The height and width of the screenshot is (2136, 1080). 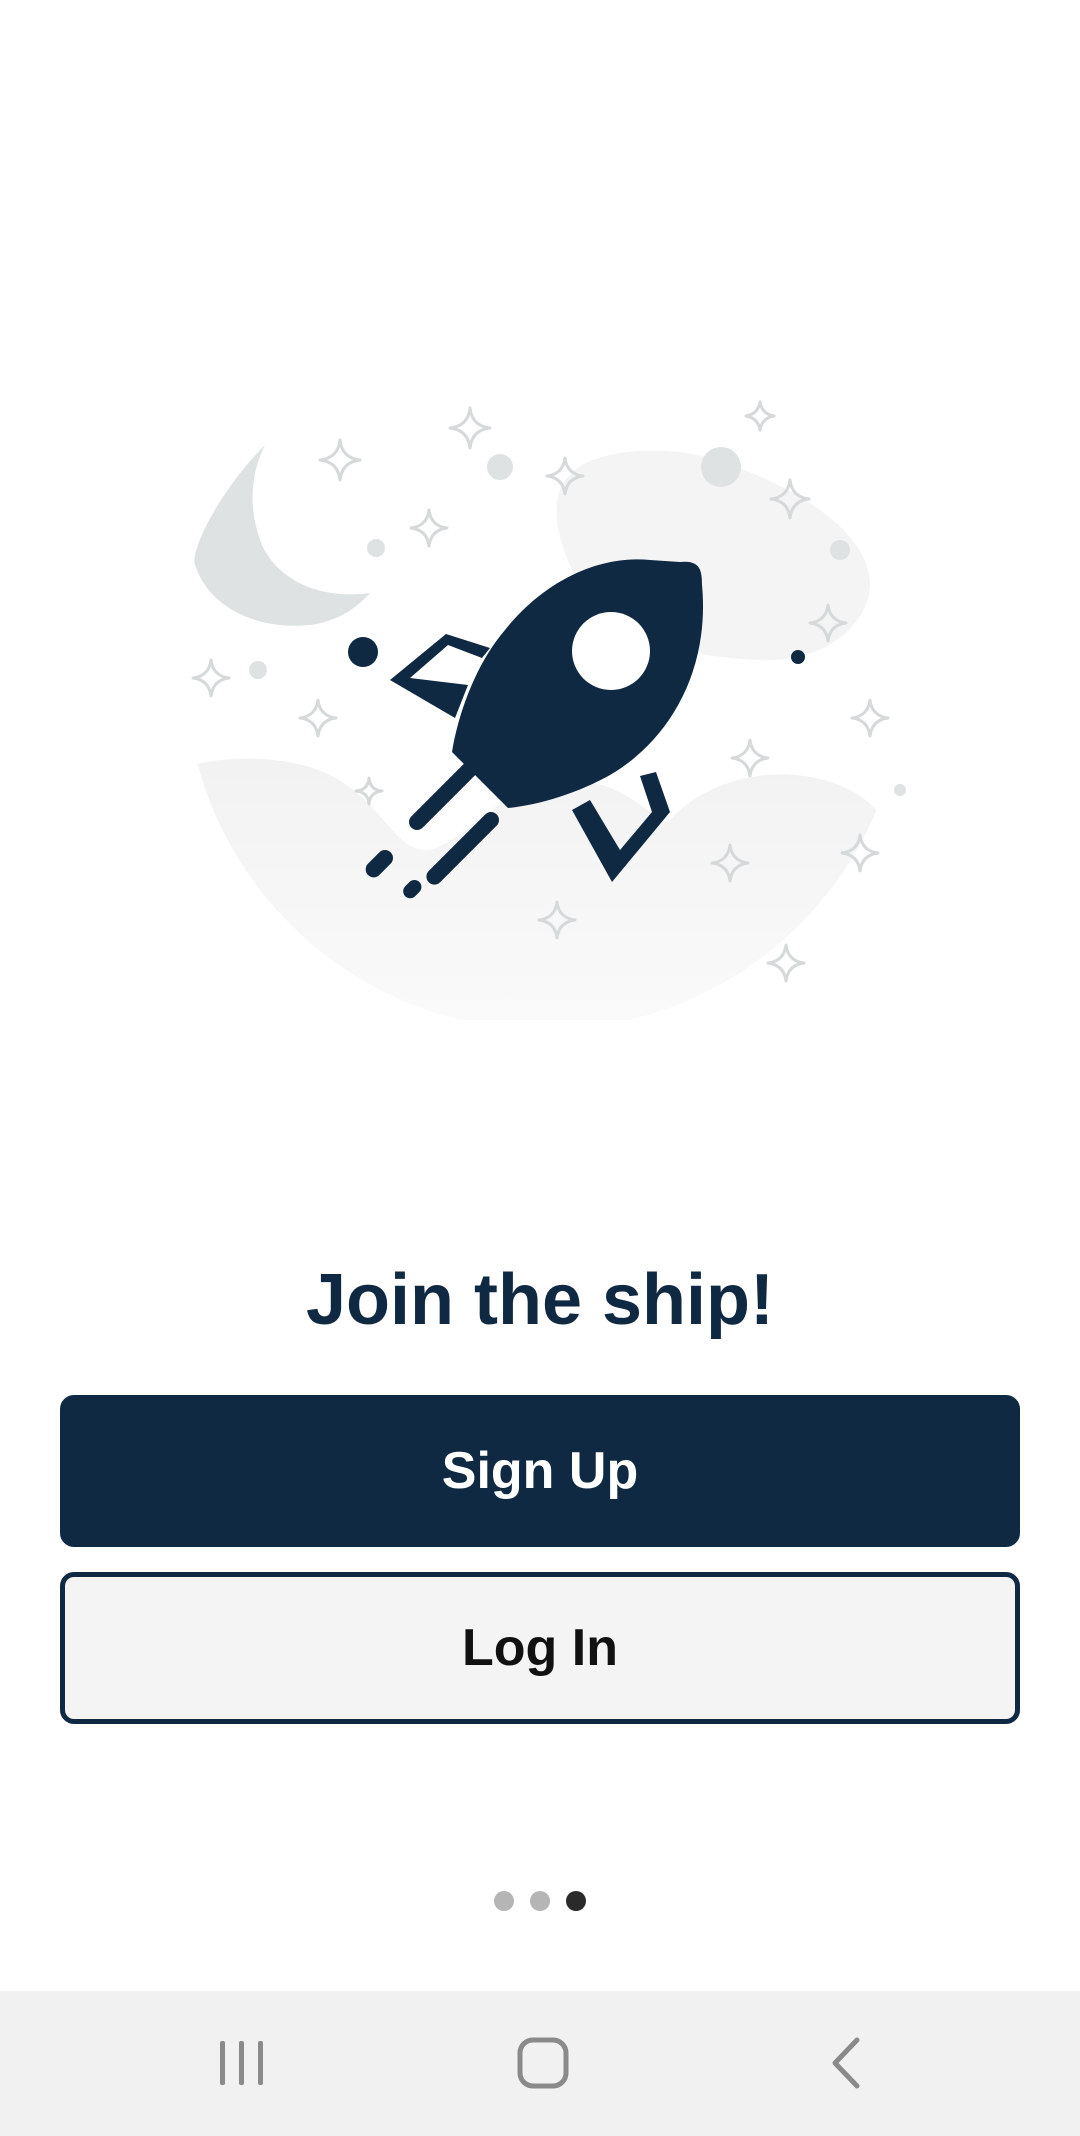 What do you see at coordinates (540, 1300) in the screenshot?
I see `page-title: Join the ship!` at bounding box center [540, 1300].